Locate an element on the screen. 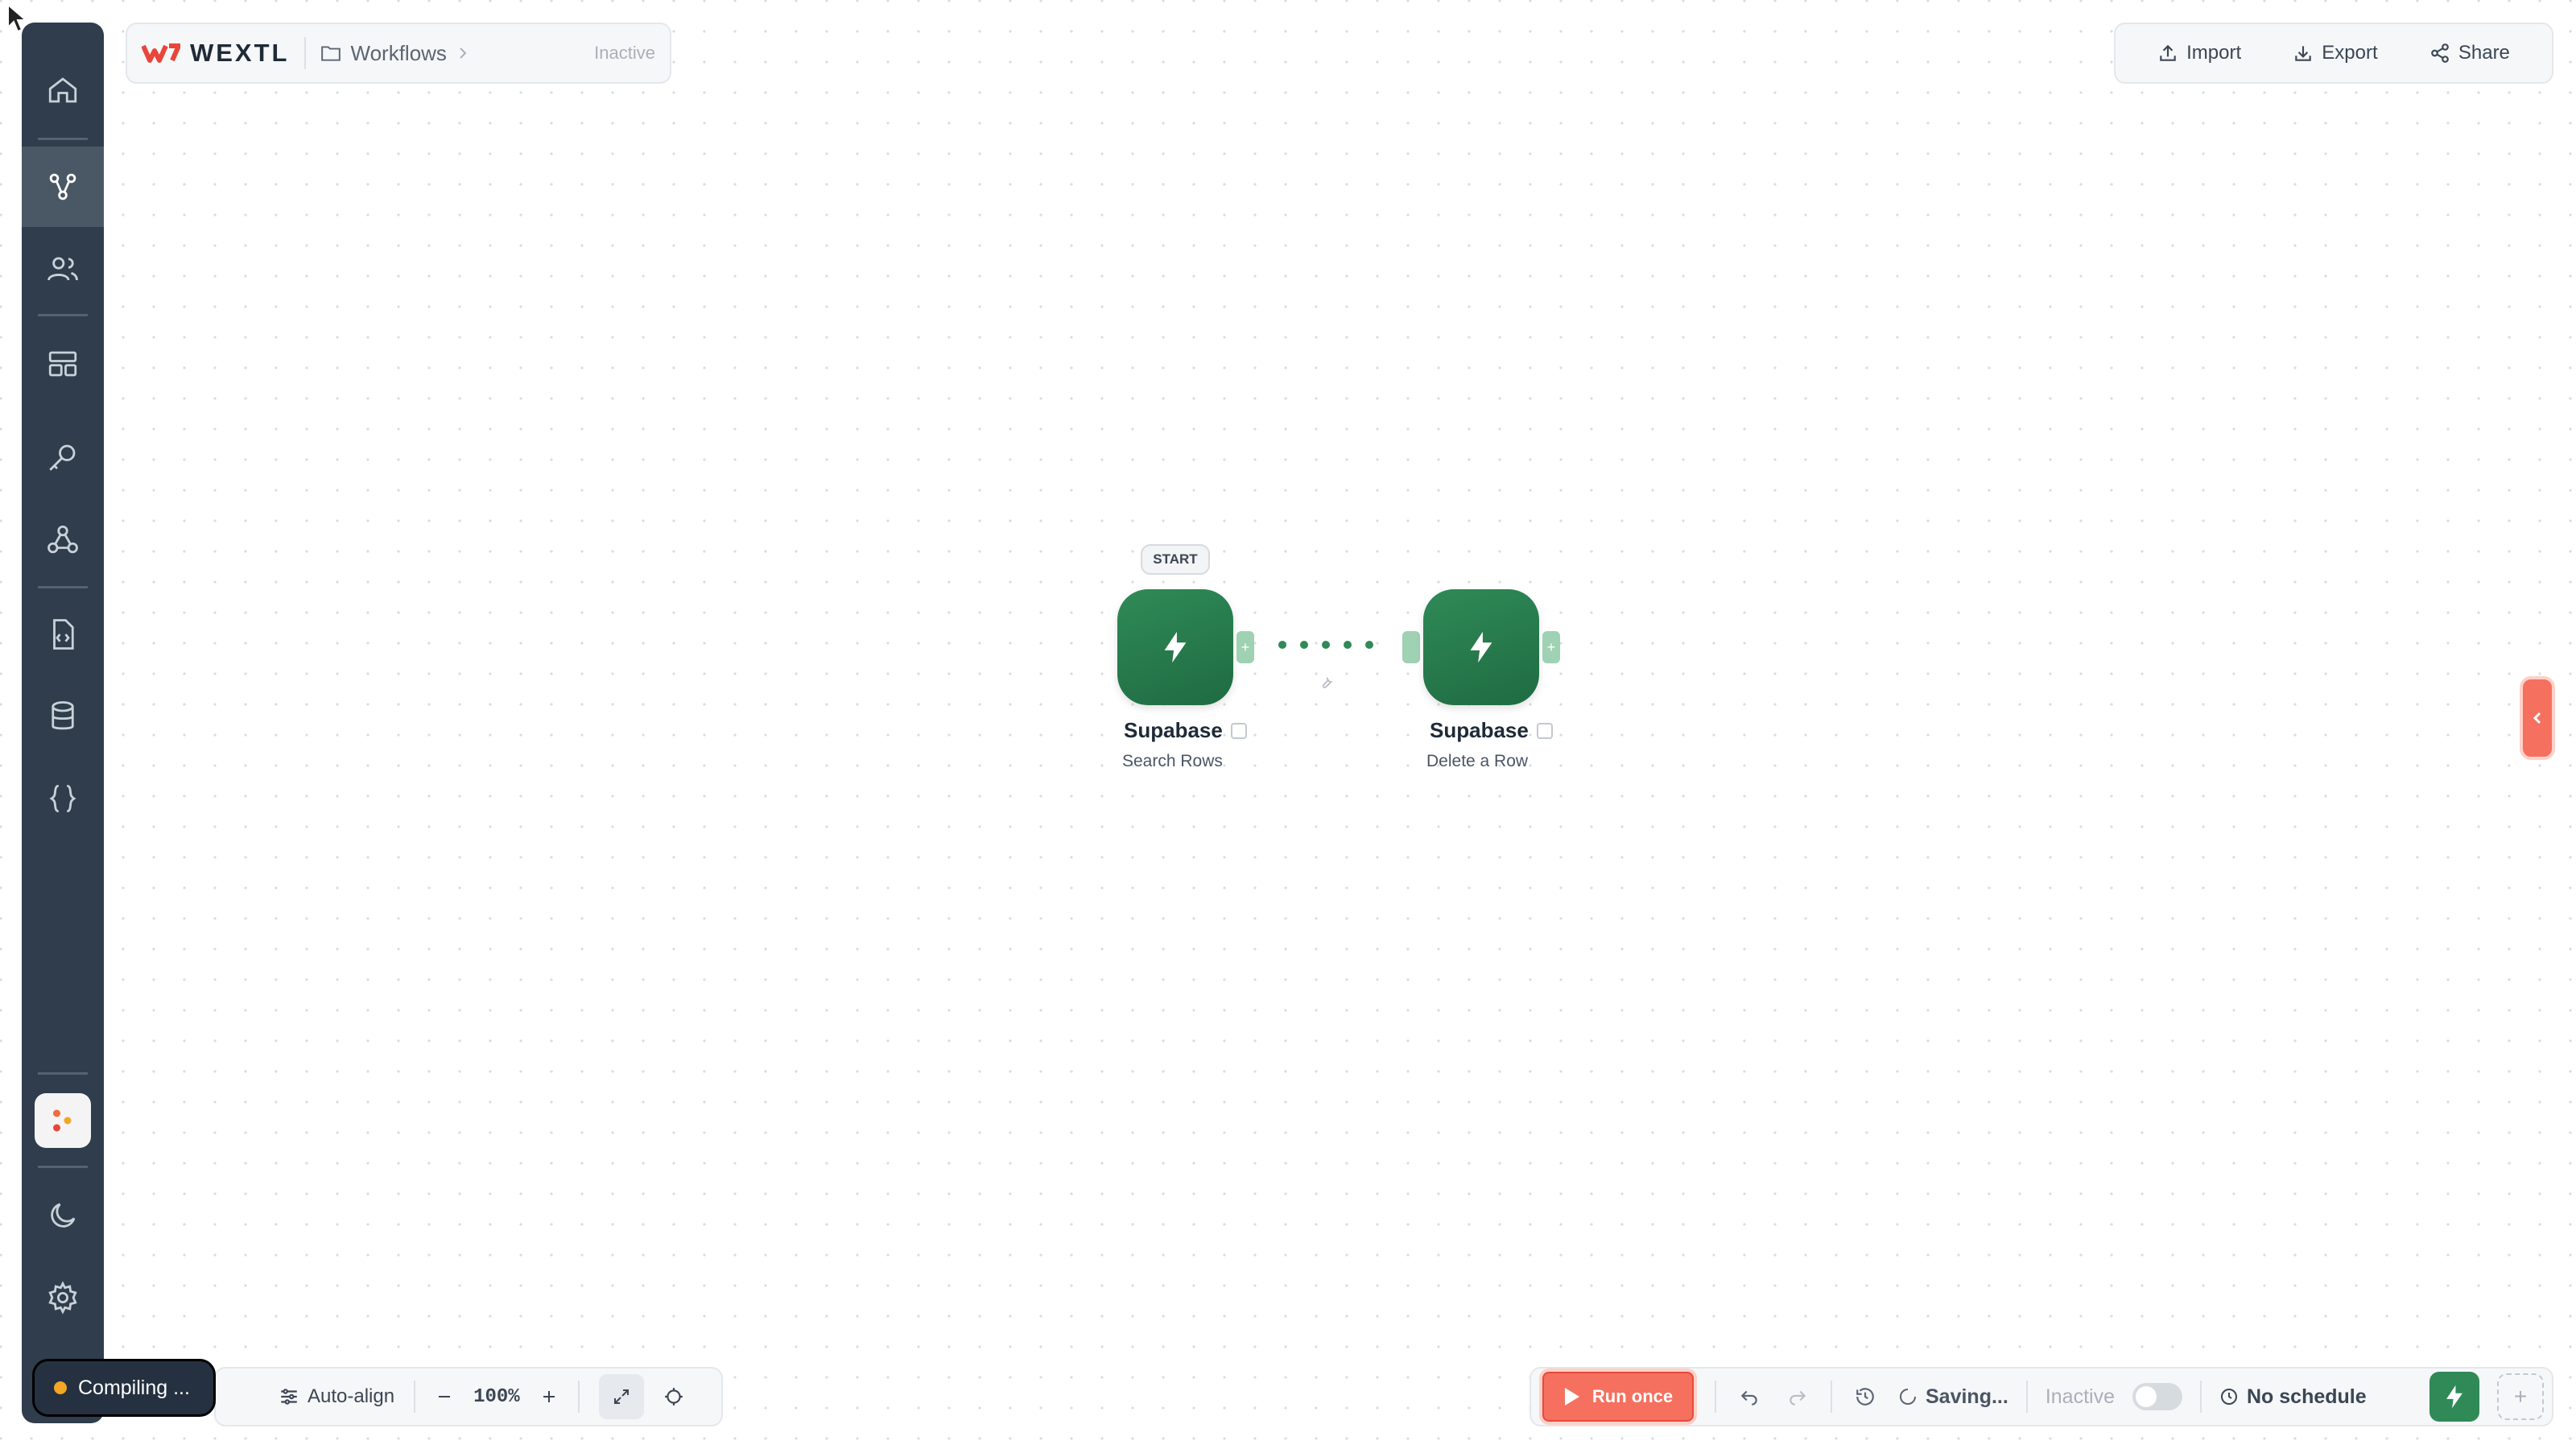  share-icon is located at coordinates (2440, 53).